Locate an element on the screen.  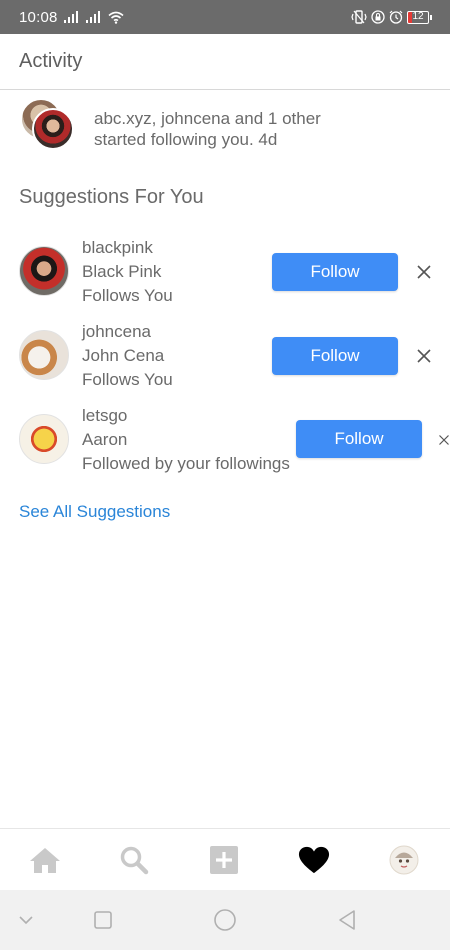
profile-icon is located at coordinates (404, 860).